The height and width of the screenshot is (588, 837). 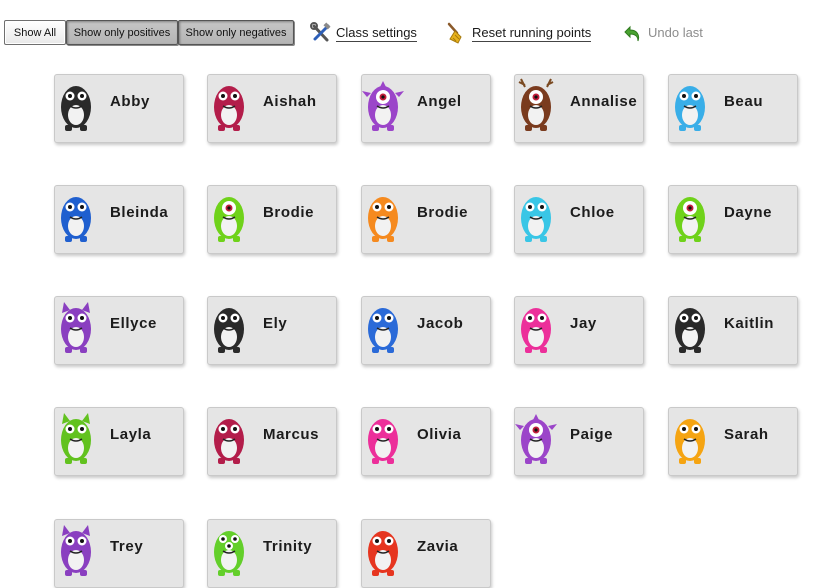 I want to click on student-card: Beau, so click(x=733, y=108).